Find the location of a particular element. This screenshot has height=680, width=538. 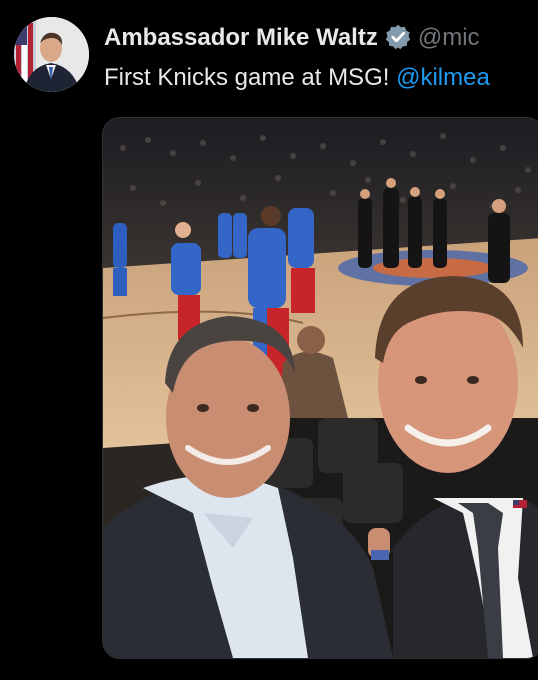

tweet-text-body: First Knicks game at MSG! is located at coordinates (250, 77).